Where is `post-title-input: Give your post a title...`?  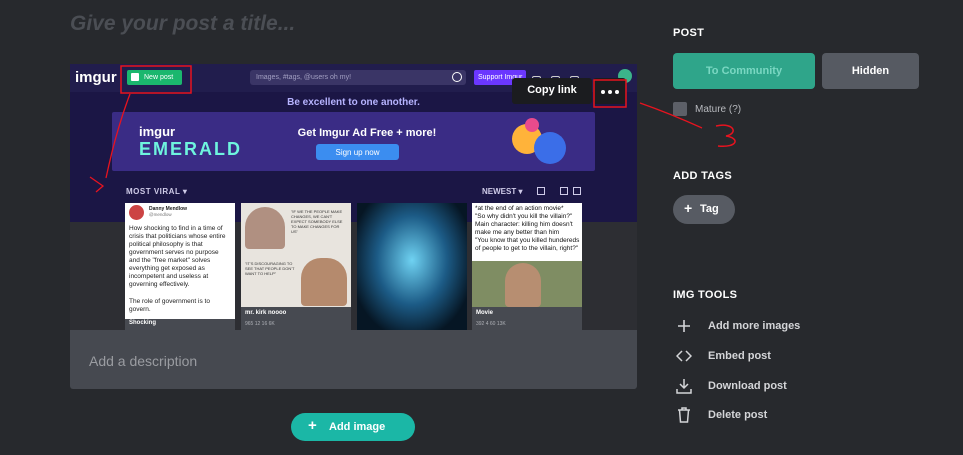
post-title-input: Give your post a title... is located at coordinates (182, 24).